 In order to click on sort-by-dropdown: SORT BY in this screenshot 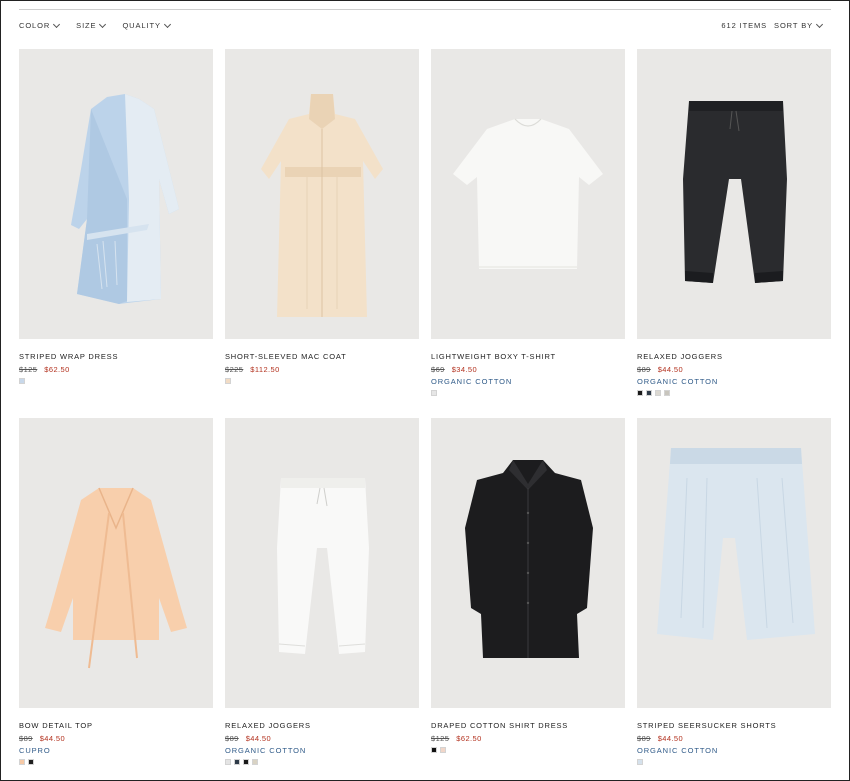, I will do `click(799, 25)`.